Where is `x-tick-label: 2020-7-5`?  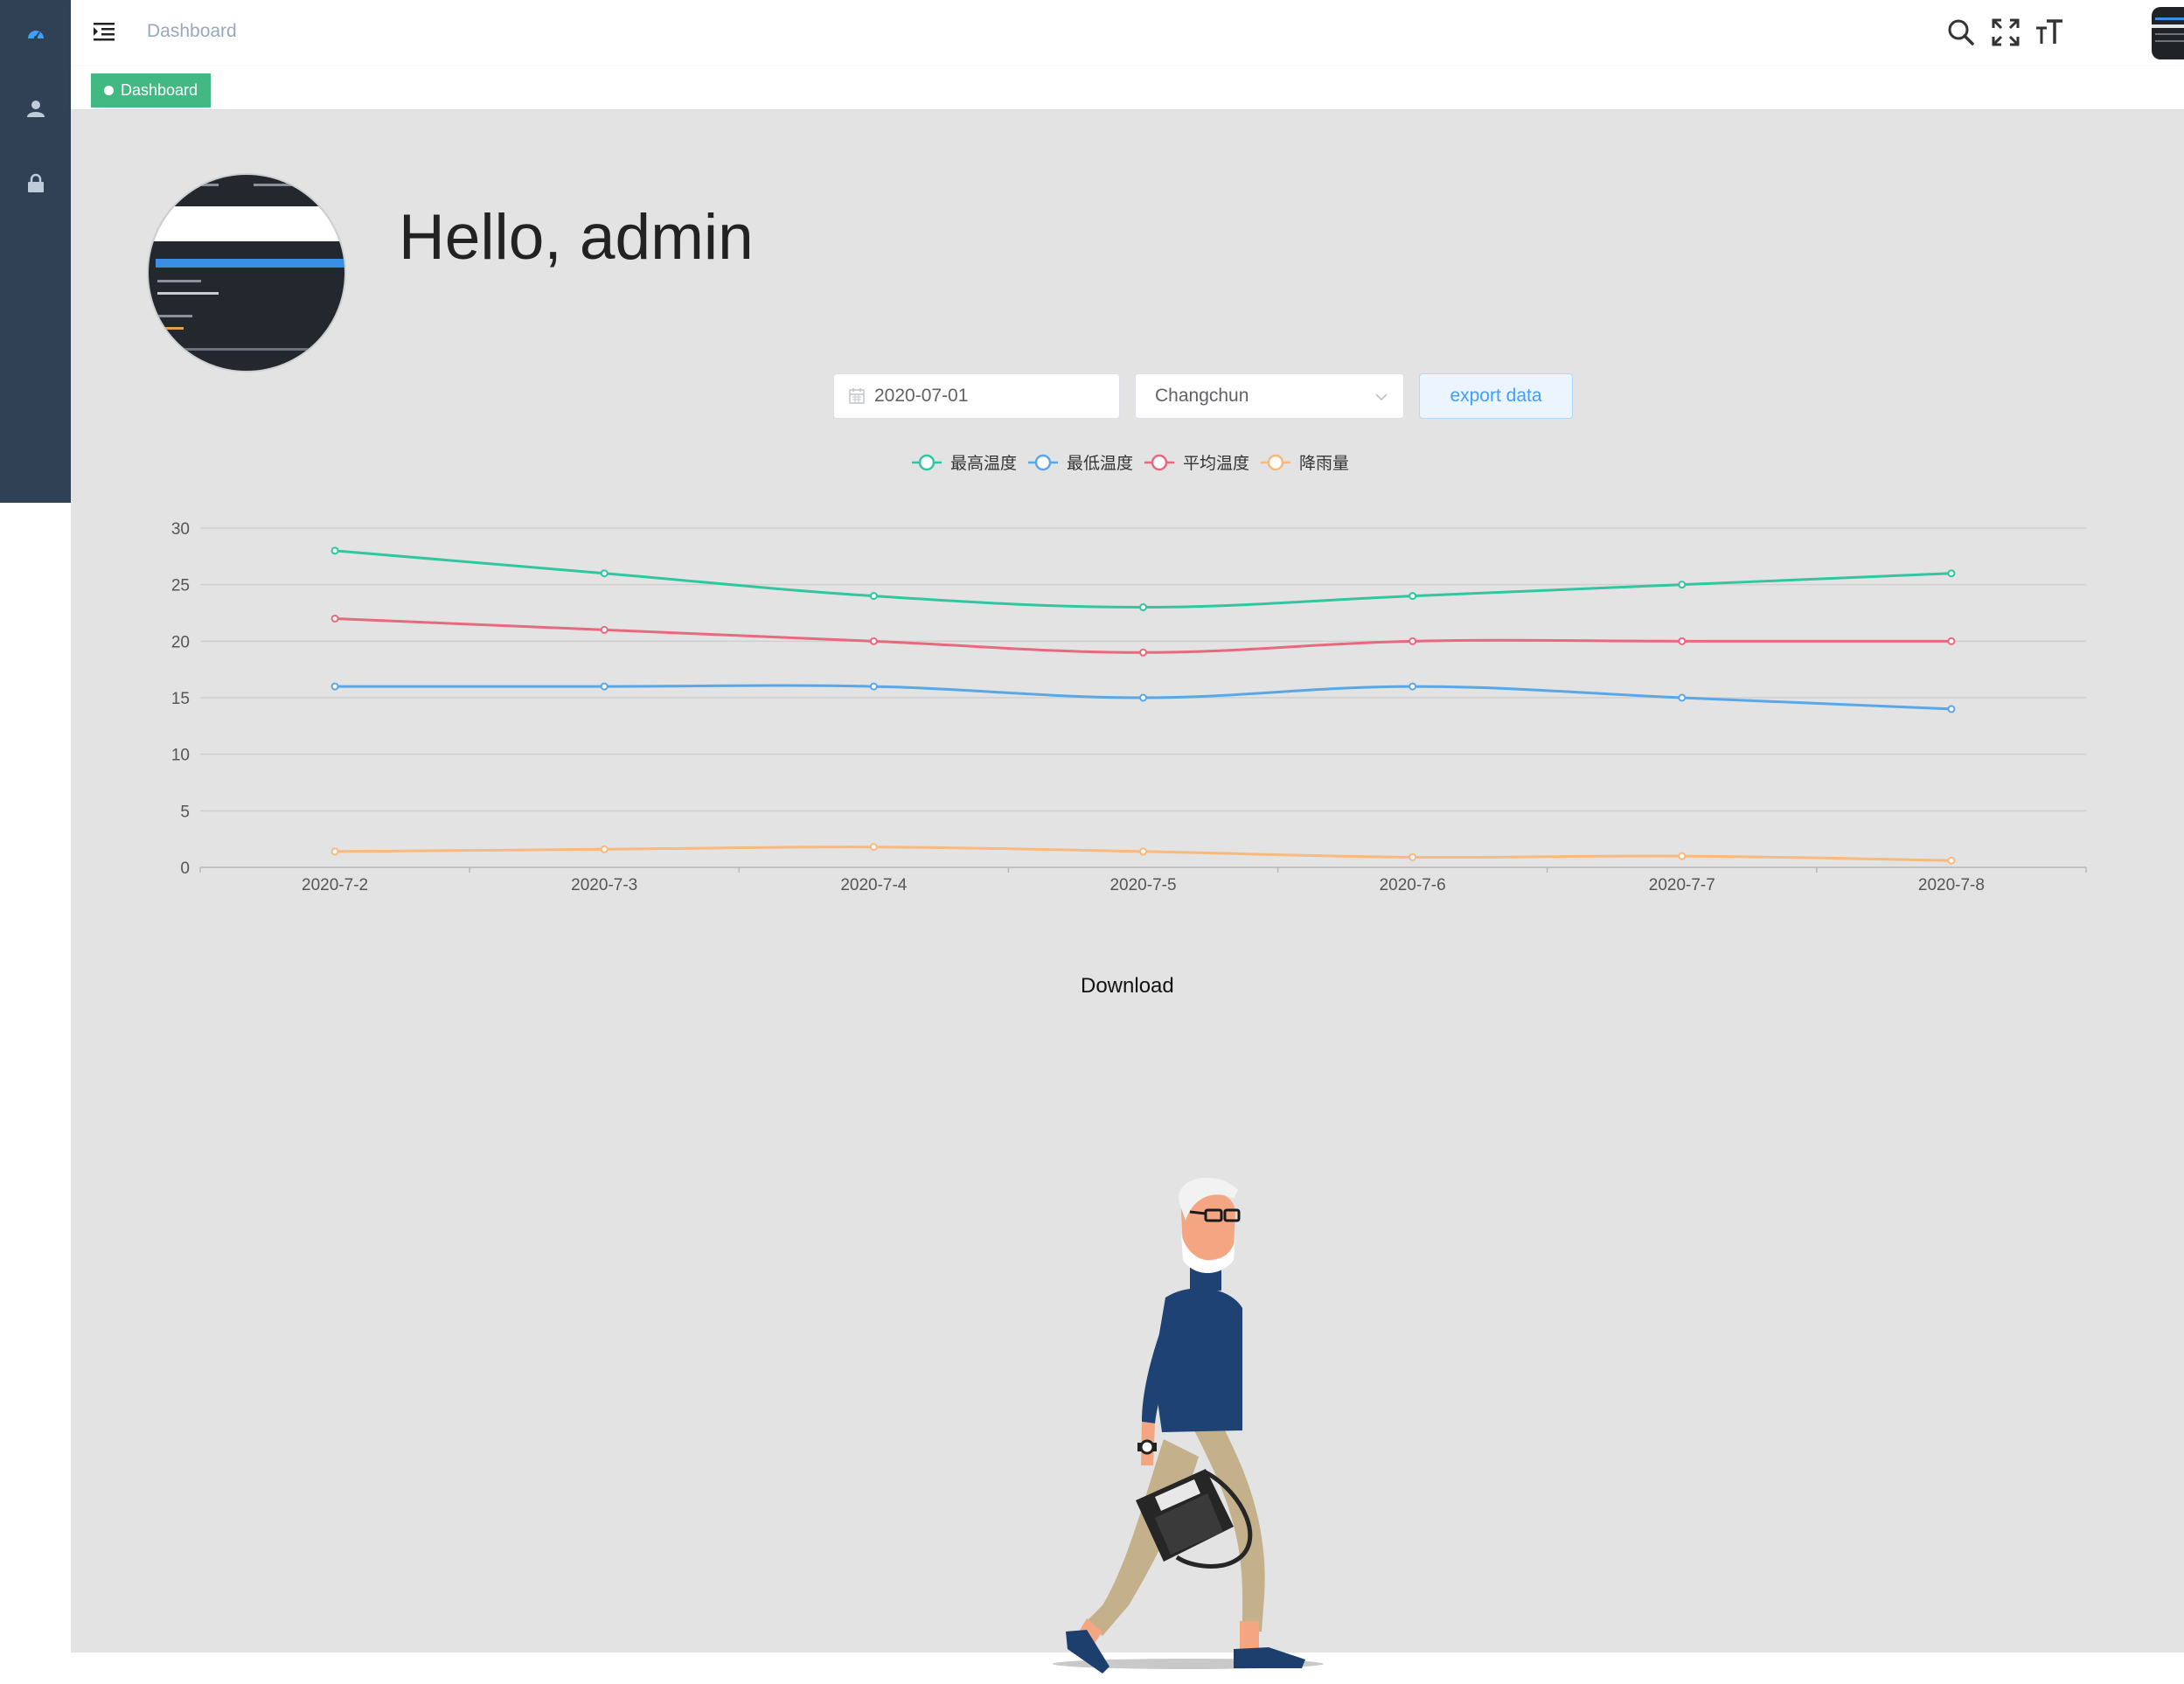 x-tick-label: 2020-7-5 is located at coordinates (1142, 885).